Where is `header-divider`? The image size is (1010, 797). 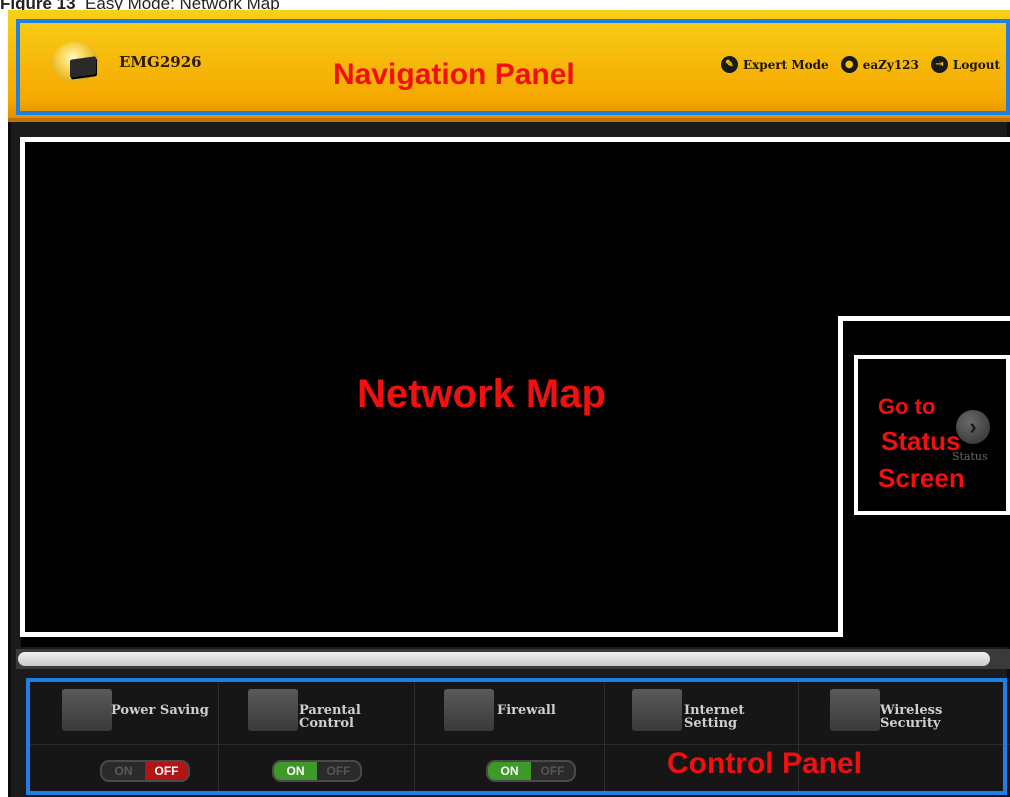 header-divider is located at coordinates (509, 120).